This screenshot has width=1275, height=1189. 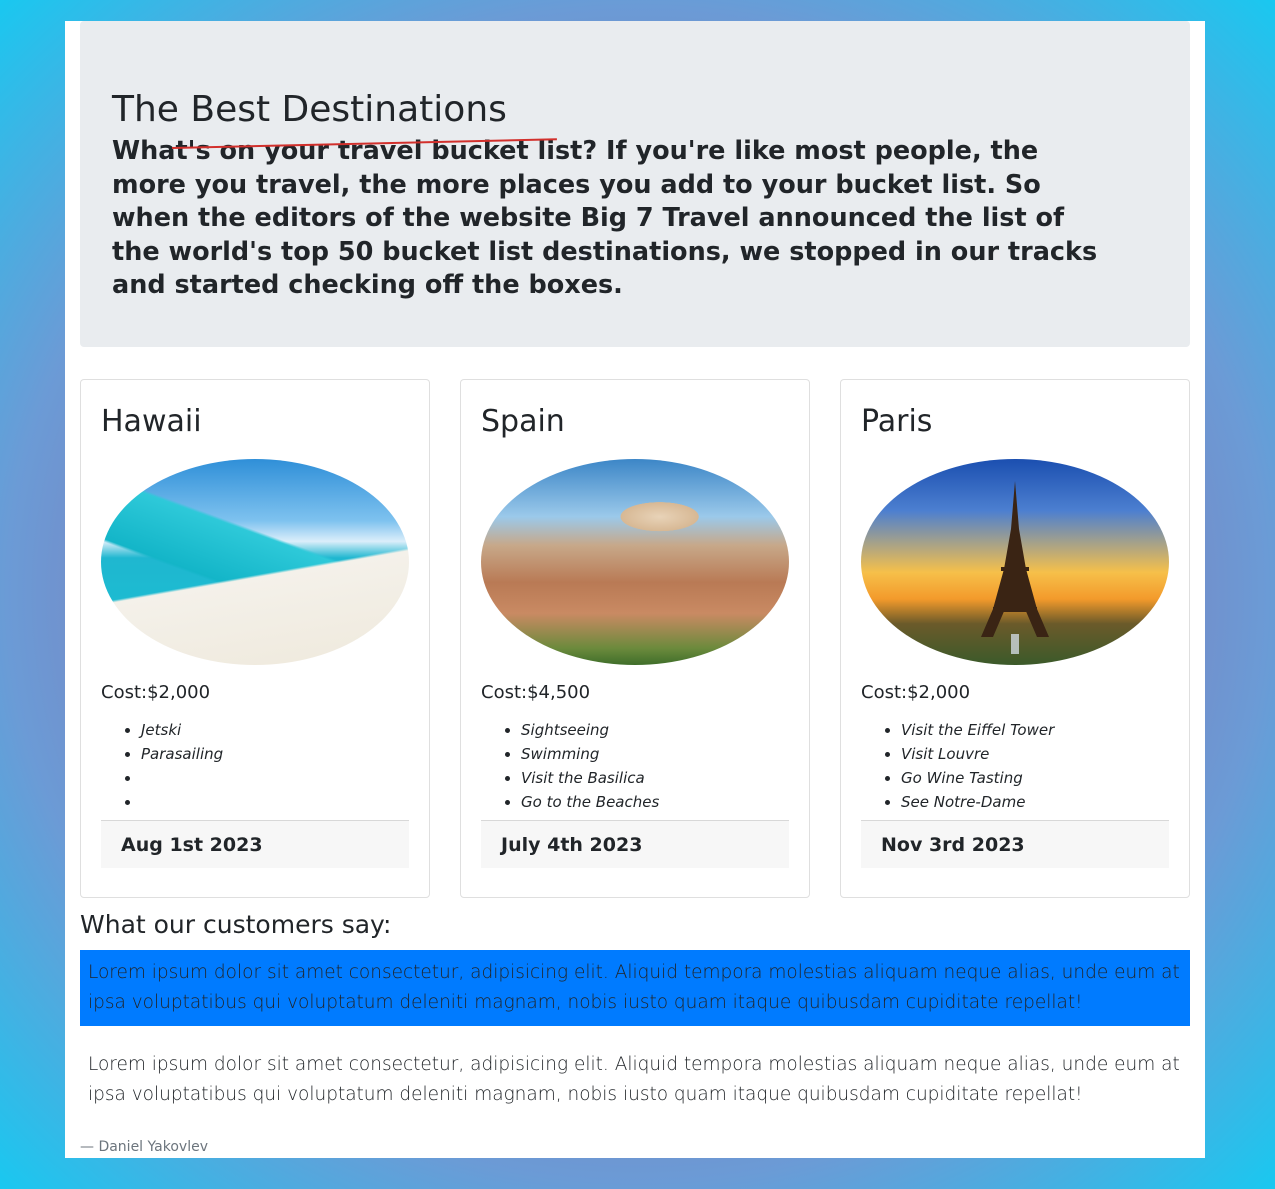 I want to click on card-title: Spain, so click(x=523, y=421).